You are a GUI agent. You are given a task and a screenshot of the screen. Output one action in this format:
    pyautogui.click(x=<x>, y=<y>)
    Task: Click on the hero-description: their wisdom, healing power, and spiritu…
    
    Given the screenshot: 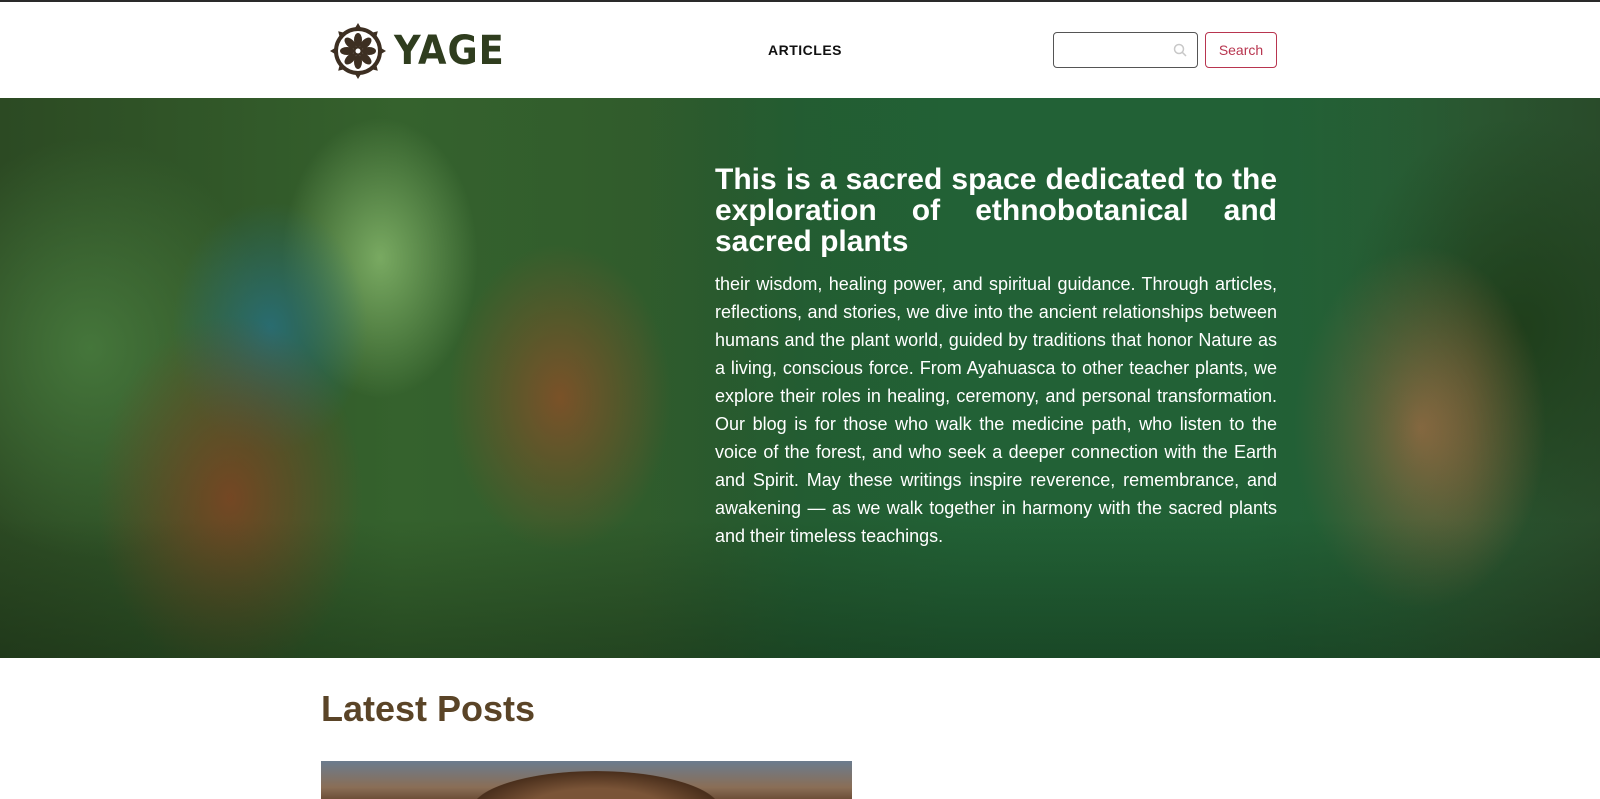 What is the action you would take?
    pyautogui.click(x=996, y=410)
    